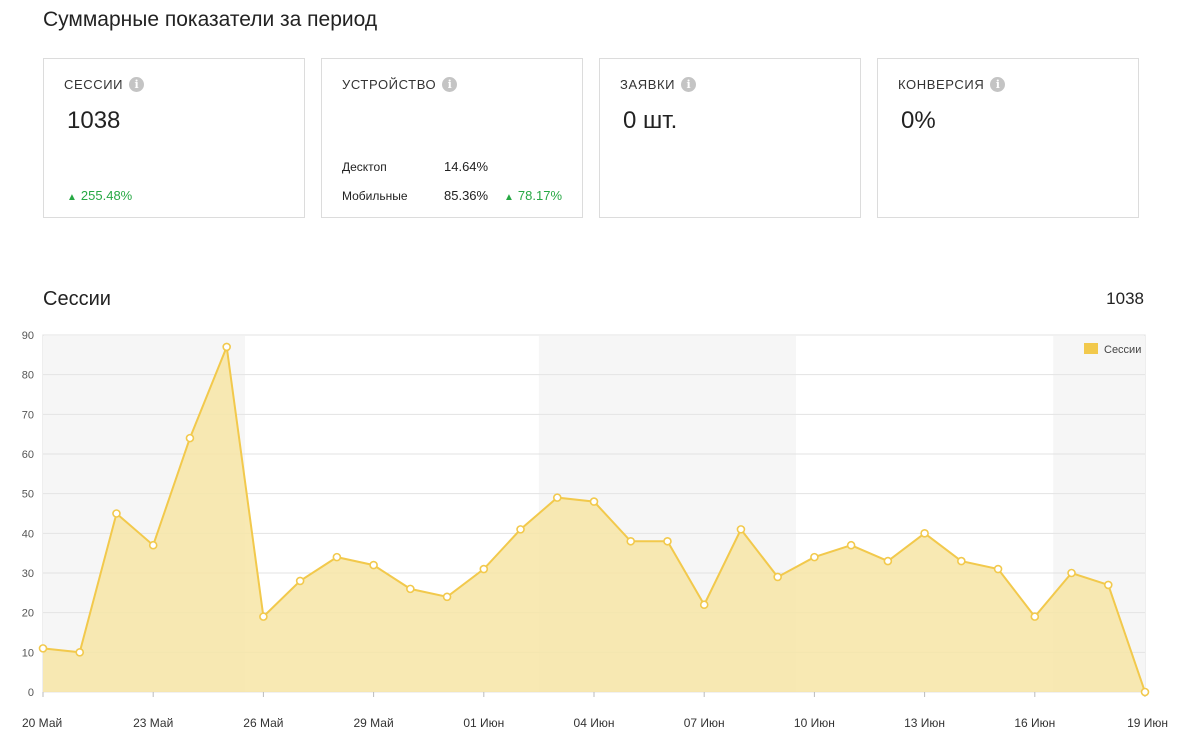 Image resolution: width=1193 pixels, height=748 pixels. Describe the element at coordinates (28, 455) in the screenshot. I see `y-tick-label: 60` at that location.